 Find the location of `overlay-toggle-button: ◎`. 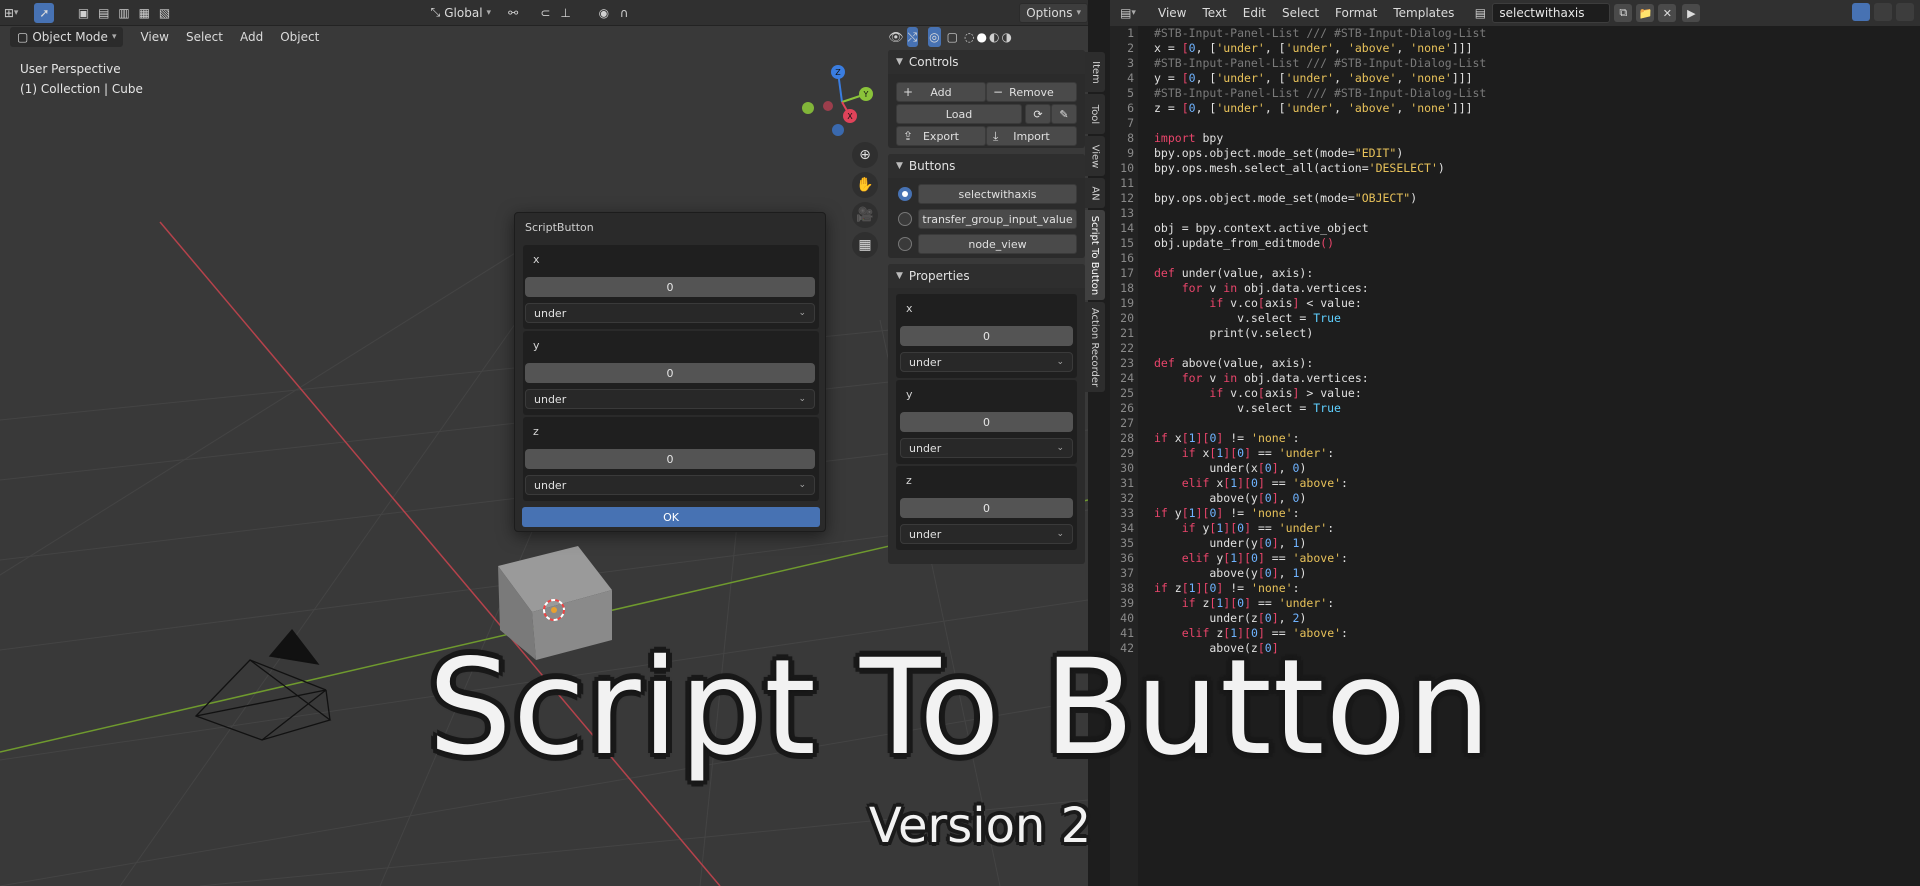

overlay-toggle-button: ◎ is located at coordinates (934, 37).